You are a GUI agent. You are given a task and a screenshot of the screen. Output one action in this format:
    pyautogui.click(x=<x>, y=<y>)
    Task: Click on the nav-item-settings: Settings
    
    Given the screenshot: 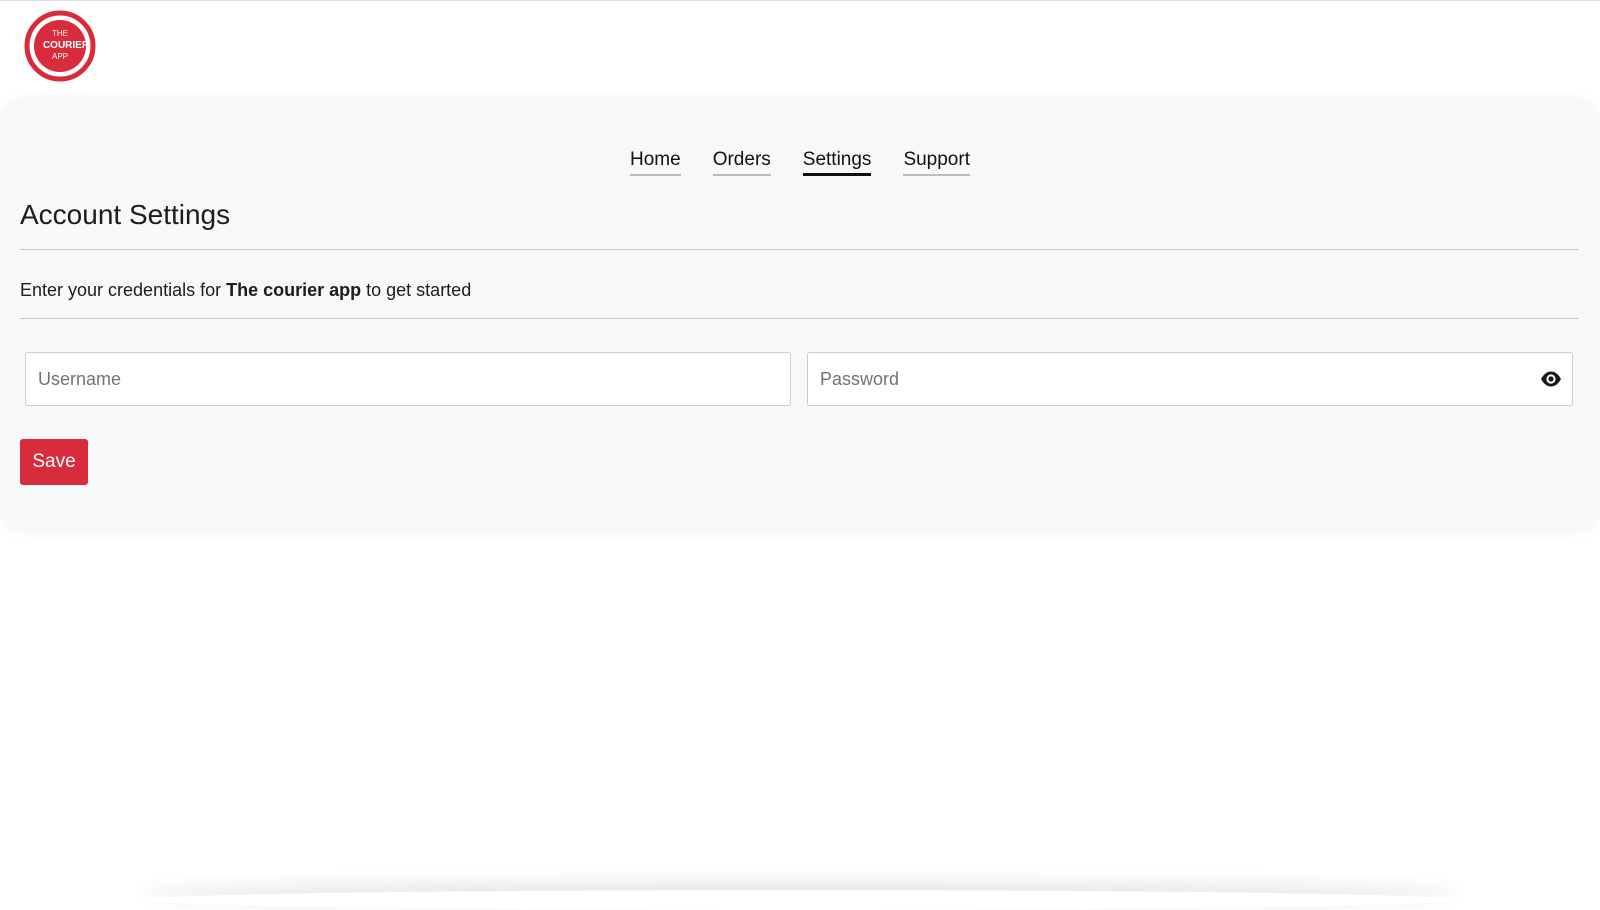 What is the action you would take?
    pyautogui.click(x=837, y=162)
    